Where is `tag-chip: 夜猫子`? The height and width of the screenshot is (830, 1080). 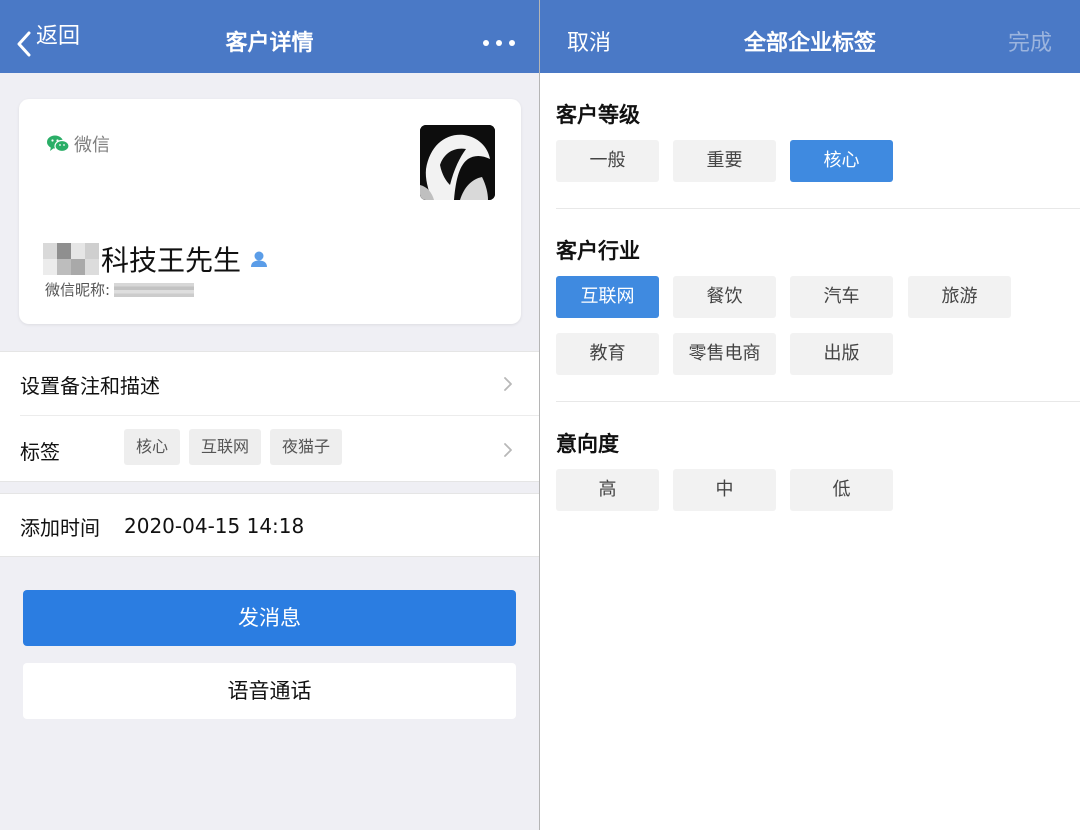 tag-chip: 夜猫子 is located at coordinates (306, 447).